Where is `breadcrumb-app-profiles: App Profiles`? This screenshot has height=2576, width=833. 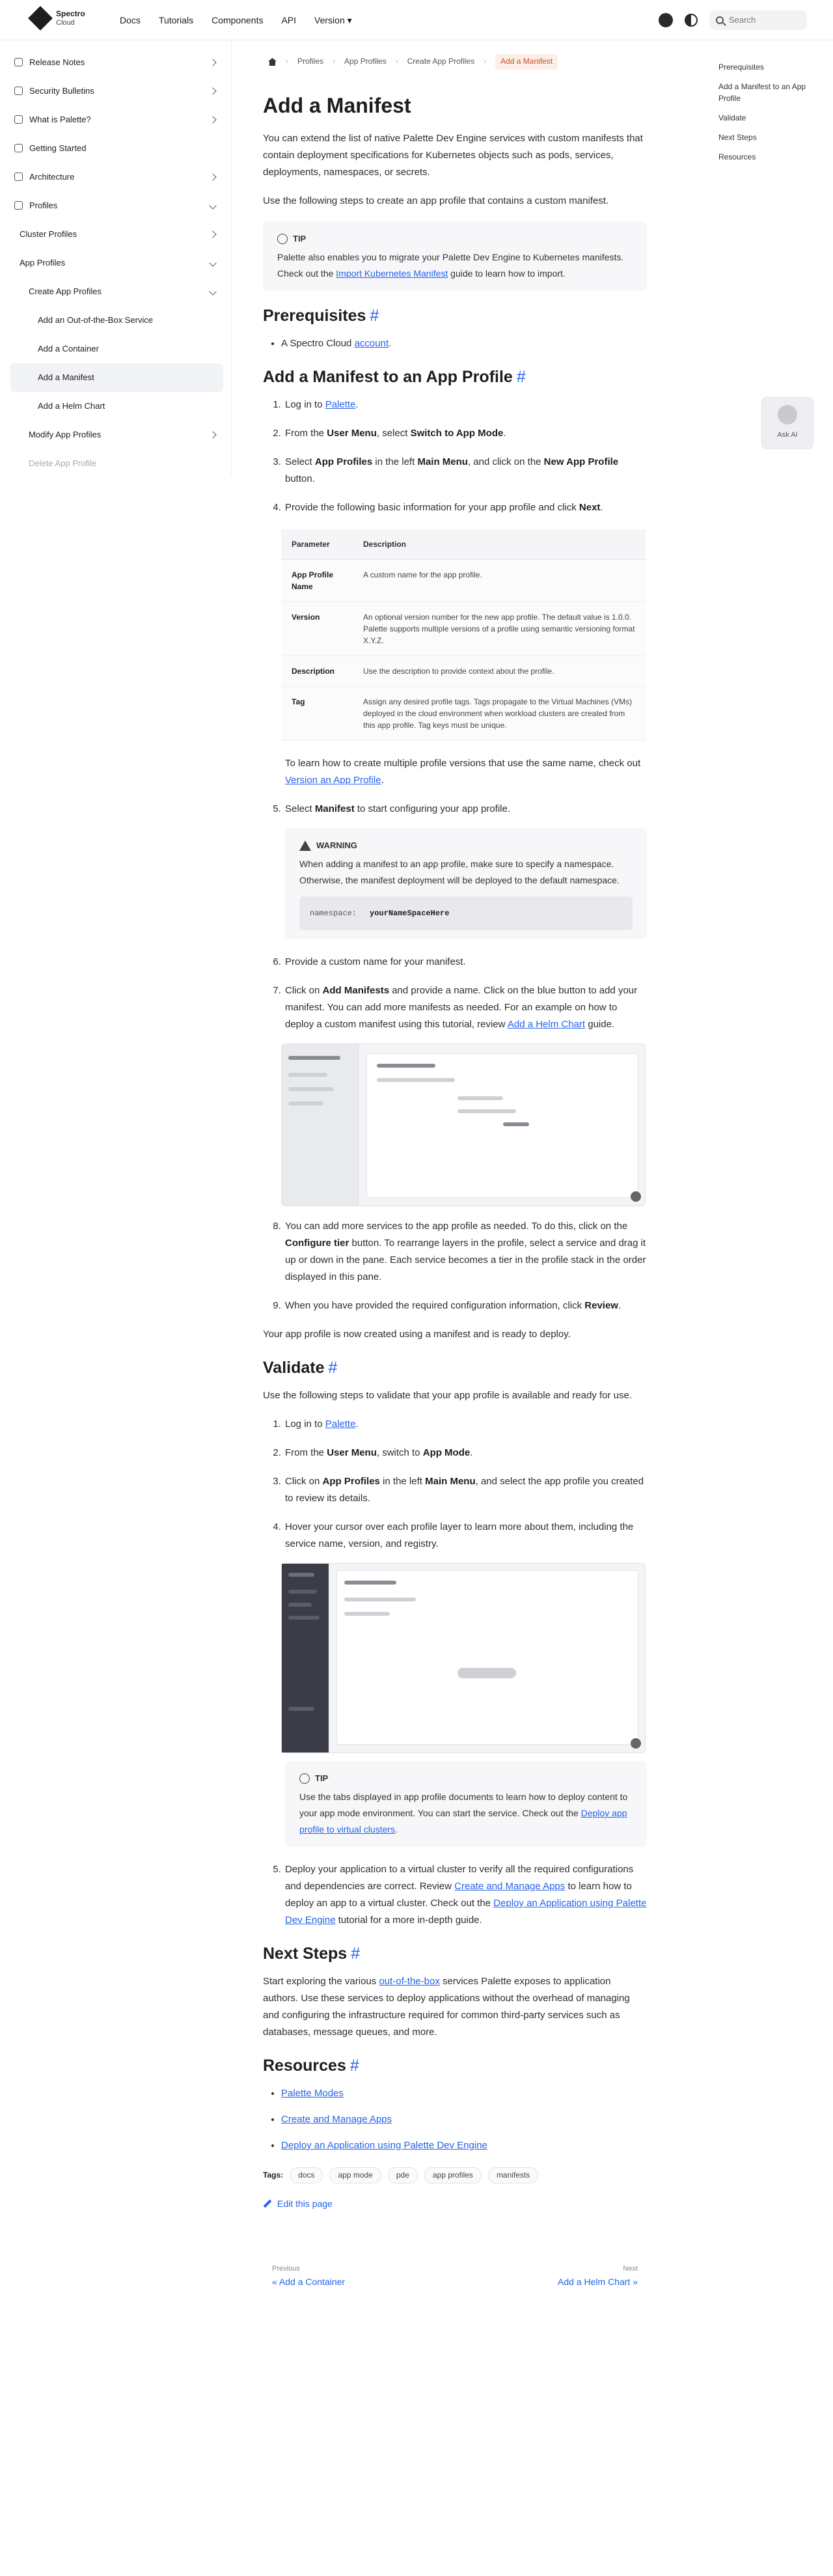
breadcrumb-app-profiles: App Profiles is located at coordinates (365, 61).